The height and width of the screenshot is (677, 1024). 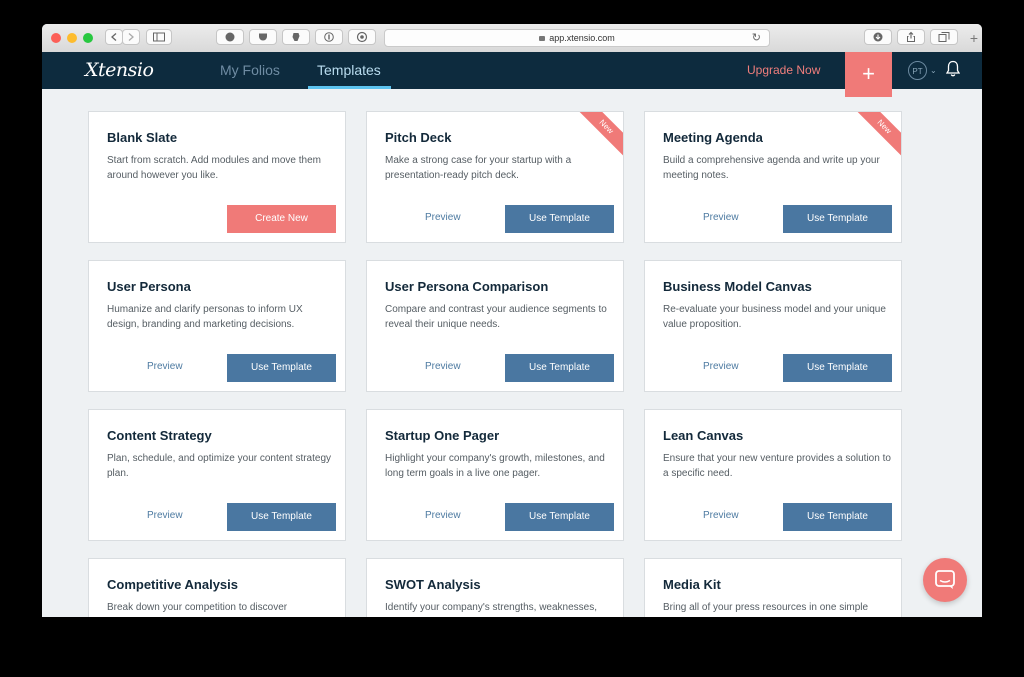 I want to click on chat-icon, so click(x=945, y=579).